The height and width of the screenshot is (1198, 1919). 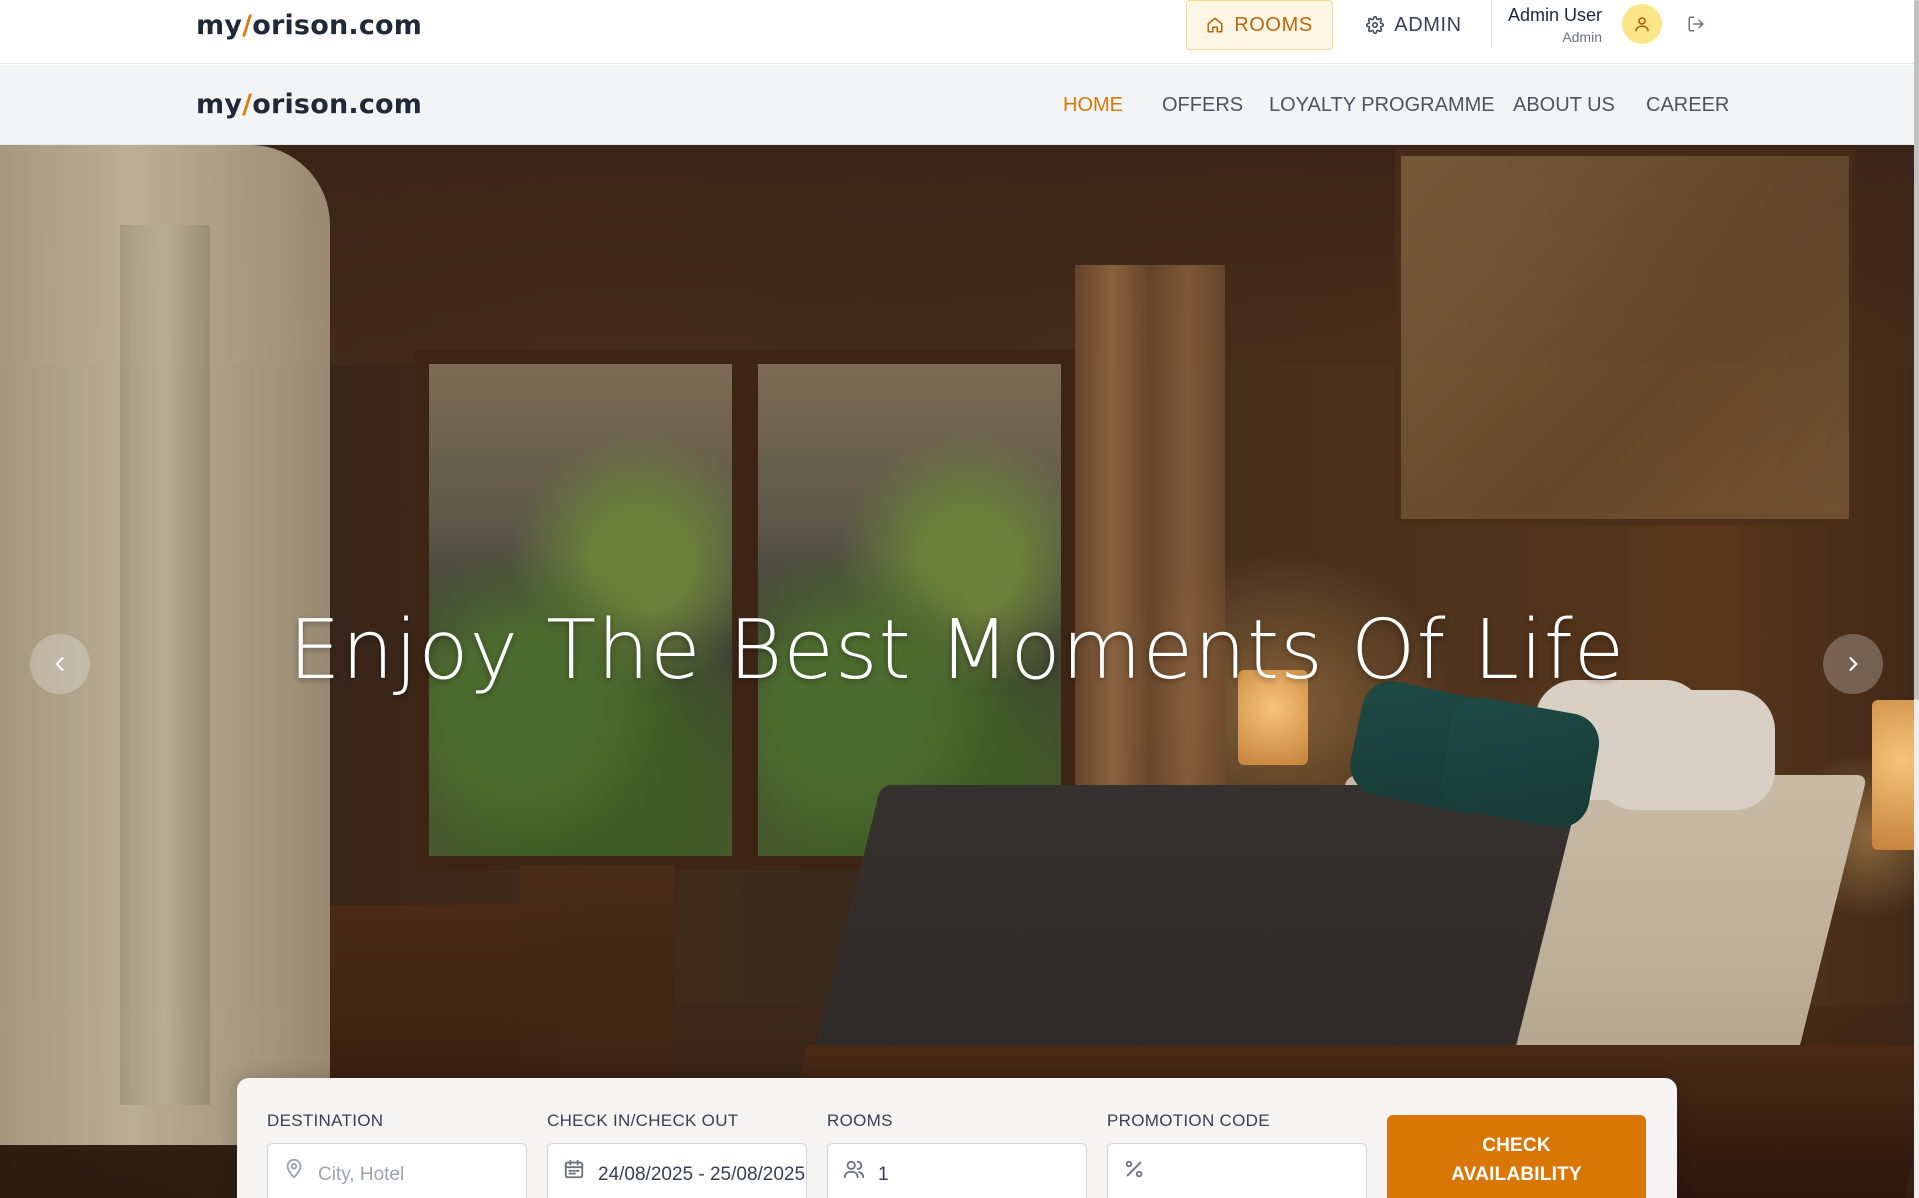 I want to click on logout-icon, so click(x=1696, y=24).